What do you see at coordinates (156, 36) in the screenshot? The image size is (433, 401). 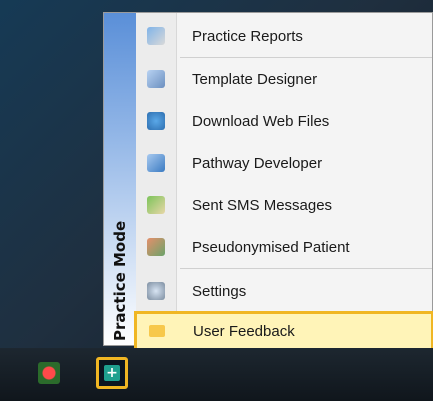 I see `reports-icon` at bounding box center [156, 36].